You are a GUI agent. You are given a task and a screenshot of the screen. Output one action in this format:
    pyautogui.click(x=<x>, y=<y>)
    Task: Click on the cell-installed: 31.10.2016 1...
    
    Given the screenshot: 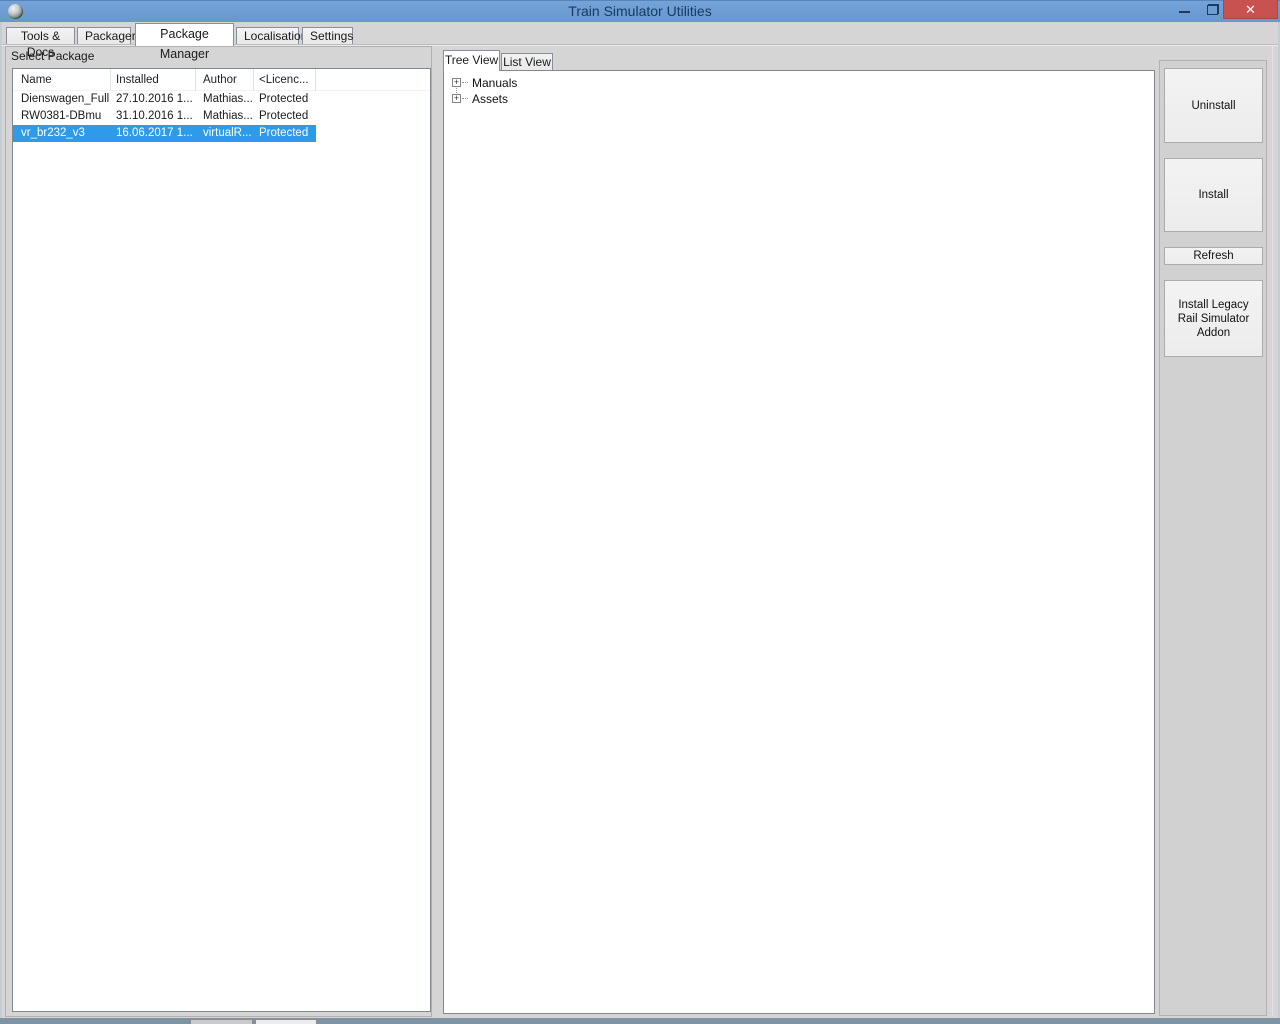 What is the action you would take?
    pyautogui.click(x=154, y=116)
    